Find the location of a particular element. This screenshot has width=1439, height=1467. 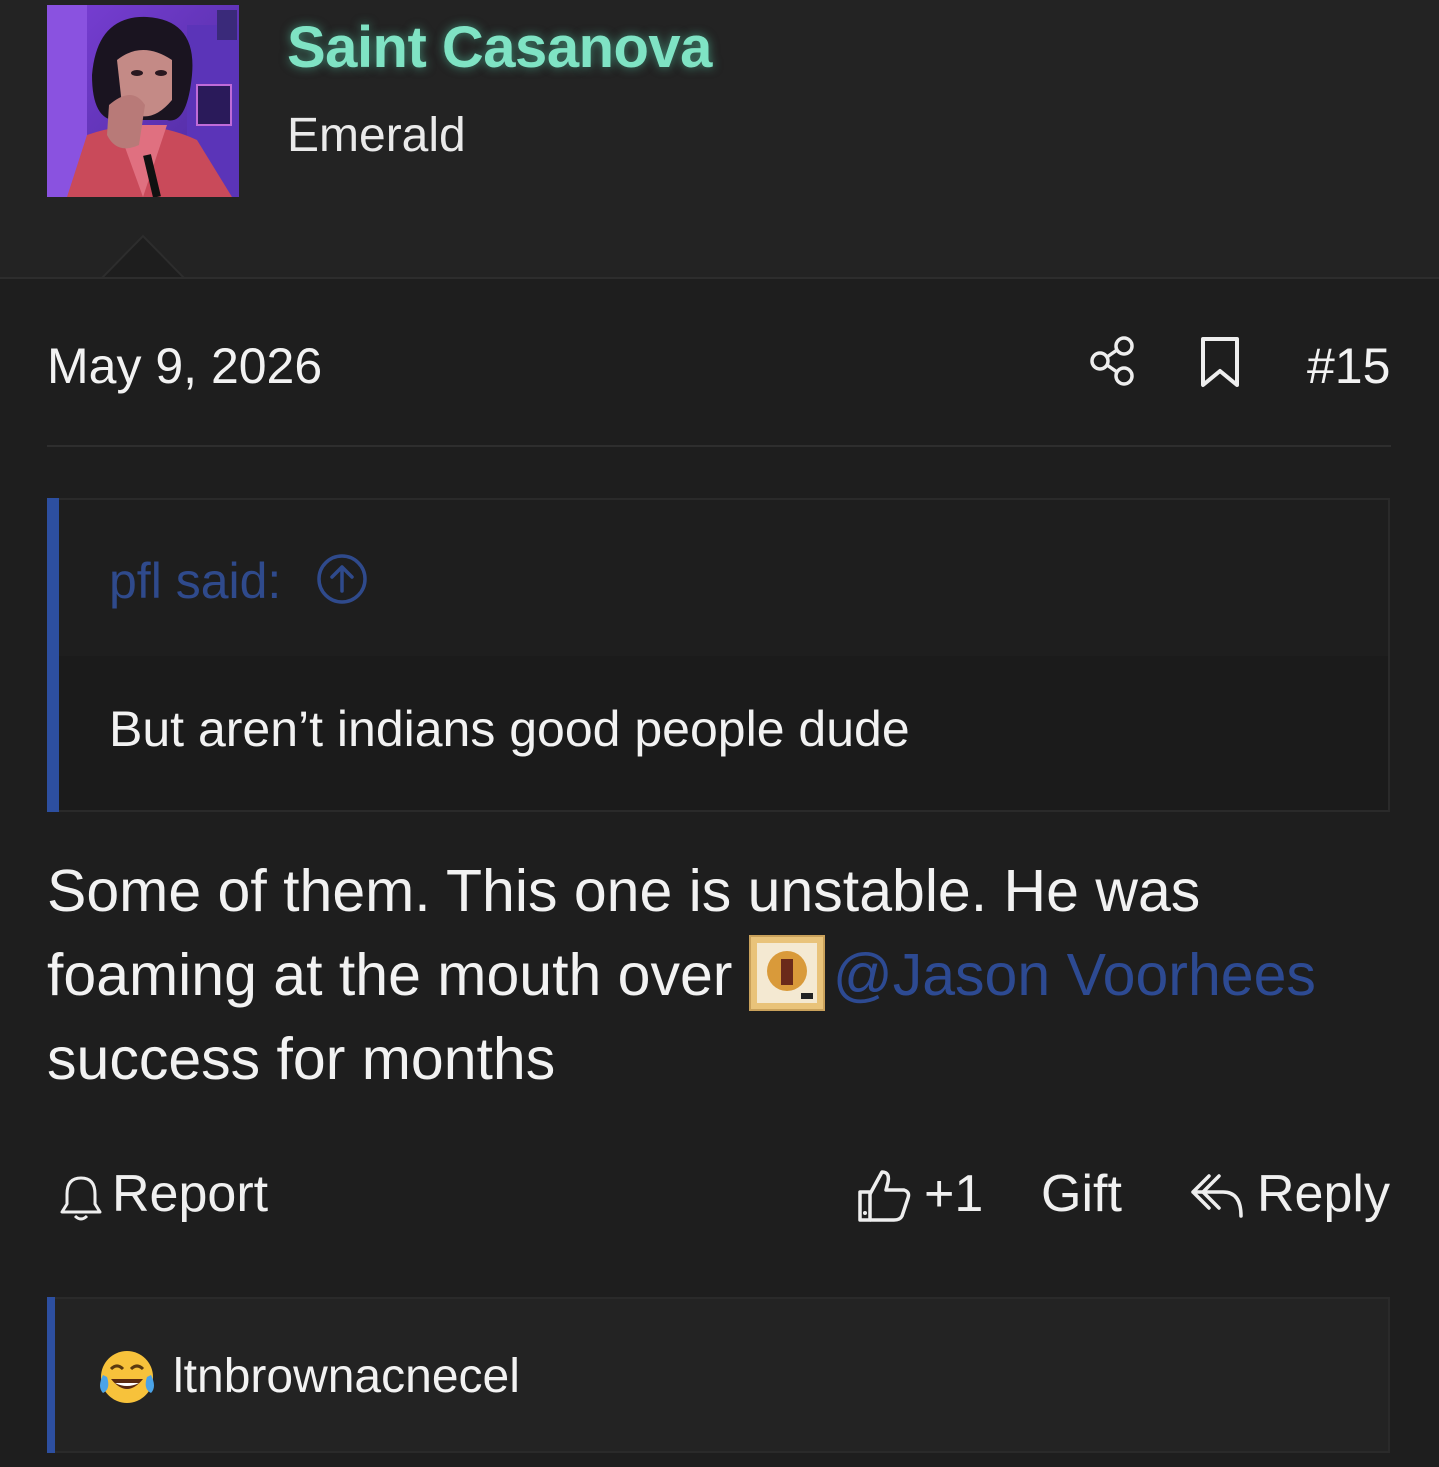

author-username: Saint Casanova is located at coordinates (499, 47).